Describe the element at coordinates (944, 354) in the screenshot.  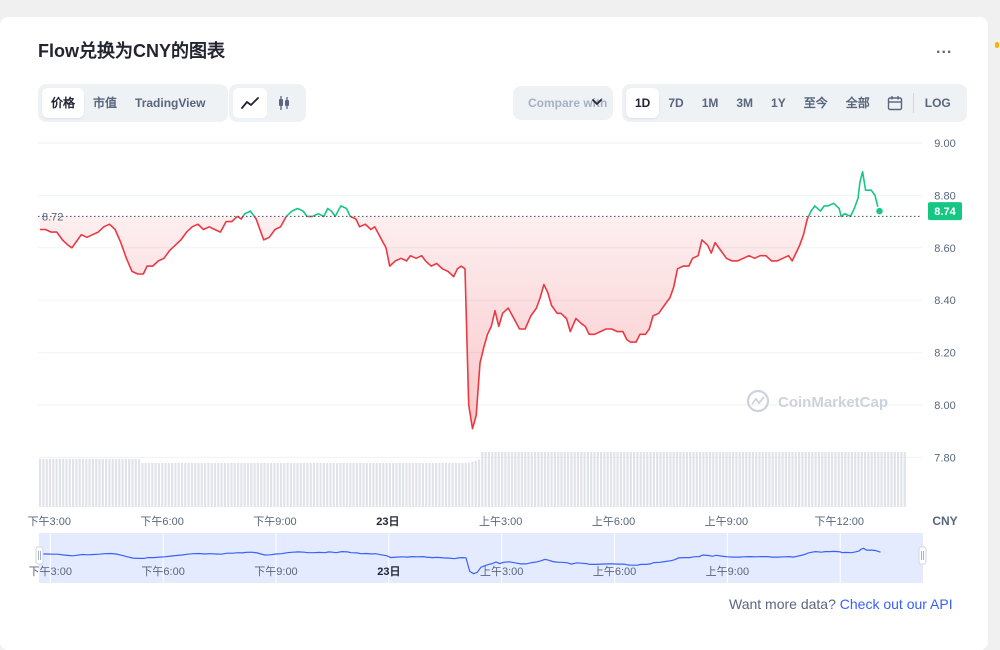
I see `y-tick-label: 8.20` at that location.